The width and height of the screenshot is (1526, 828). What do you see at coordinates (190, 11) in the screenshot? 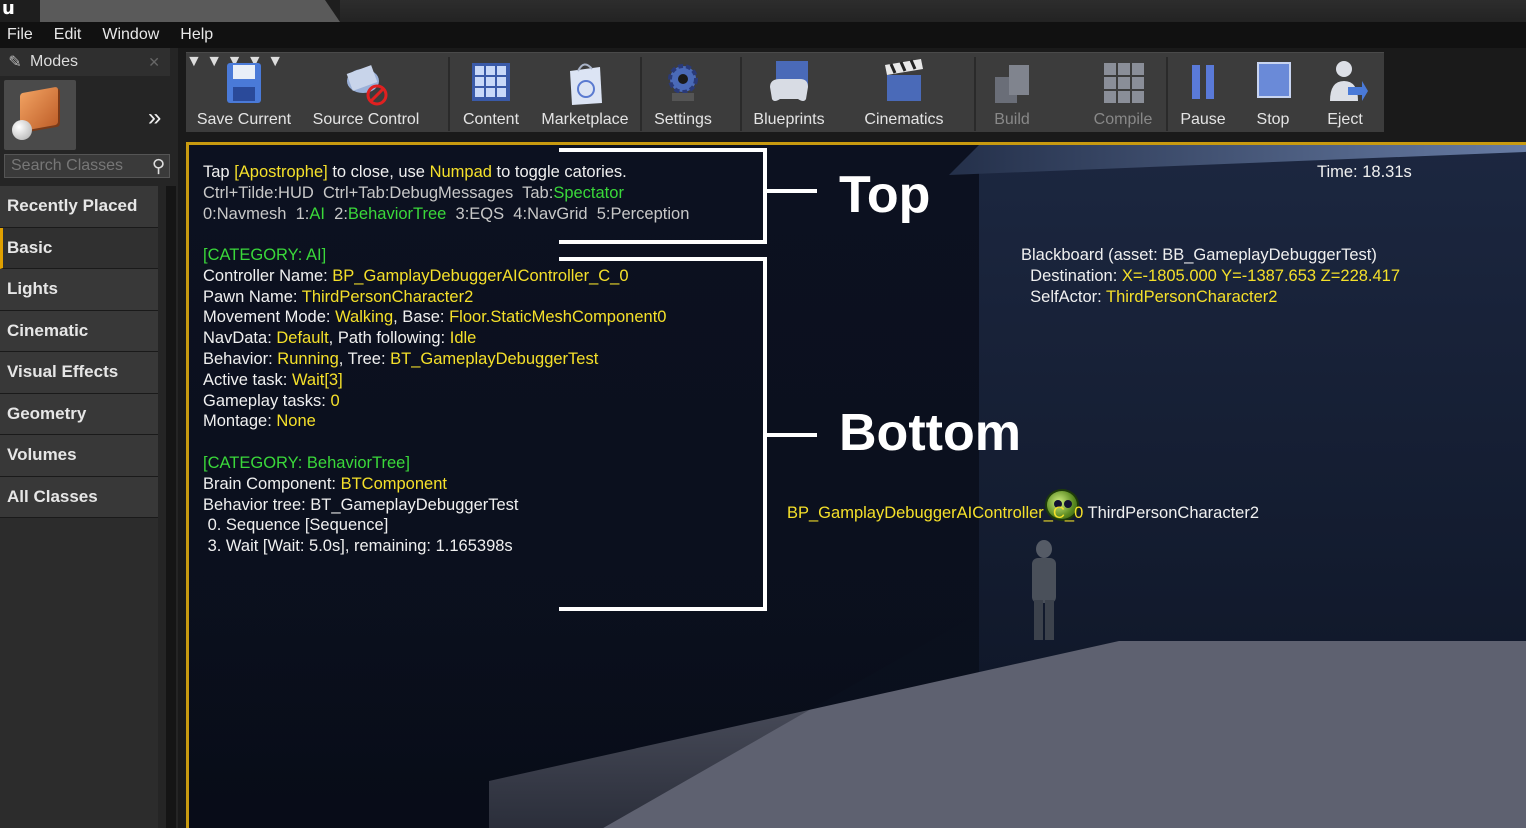
I see `editor-tab` at bounding box center [190, 11].